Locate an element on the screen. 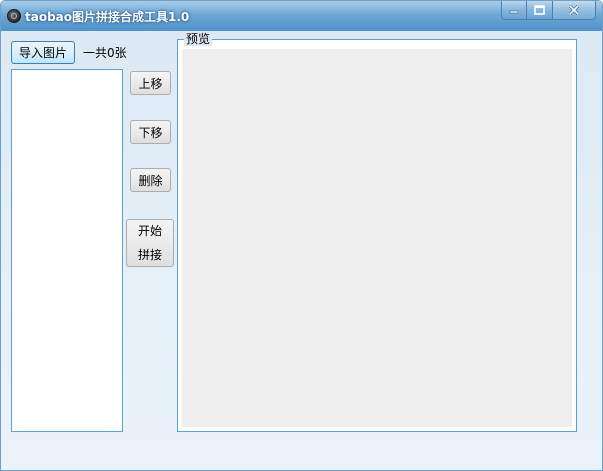  import-images-button: 导入图片 is located at coordinates (43, 52).